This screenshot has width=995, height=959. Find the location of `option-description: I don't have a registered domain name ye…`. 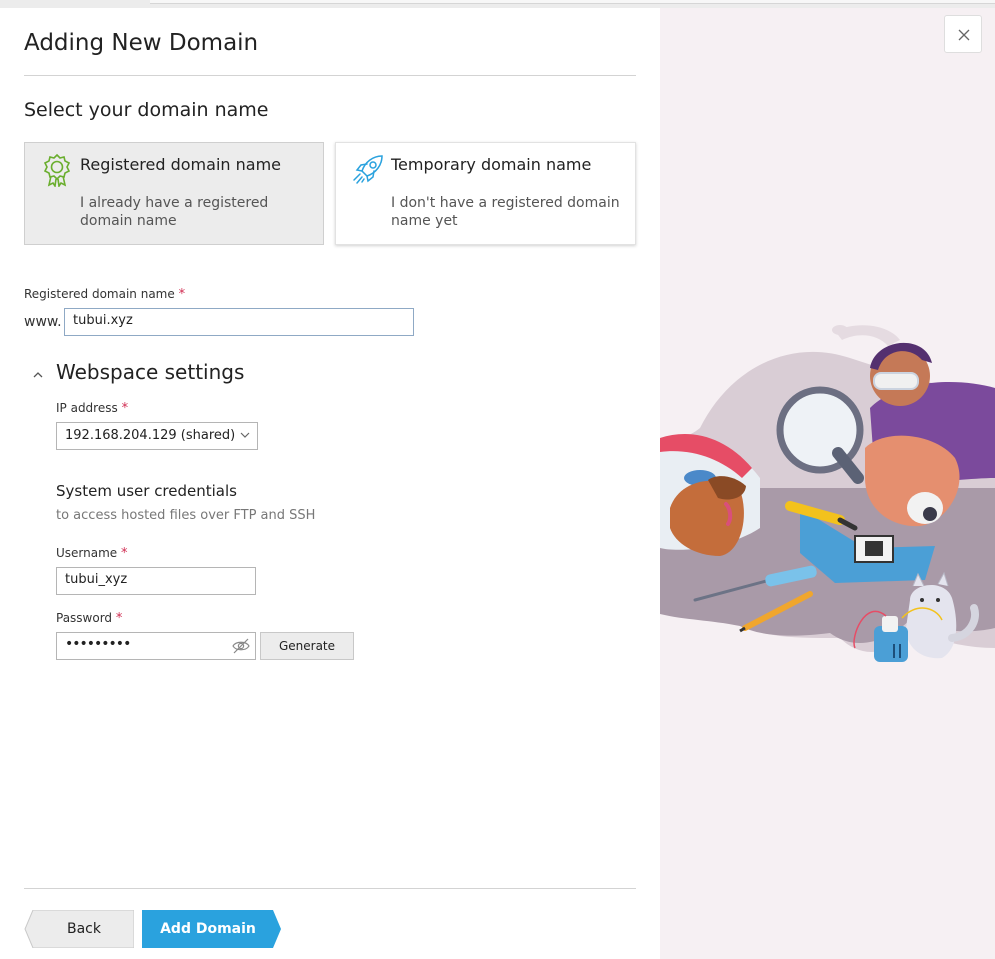

option-description: I don't have a registered domain name ye… is located at coordinates (505, 212).